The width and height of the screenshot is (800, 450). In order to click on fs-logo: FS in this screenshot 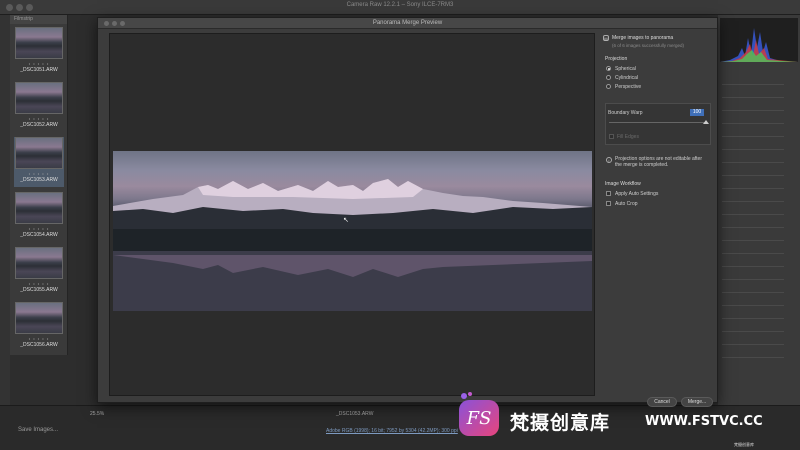, I will do `click(479, 414)`.